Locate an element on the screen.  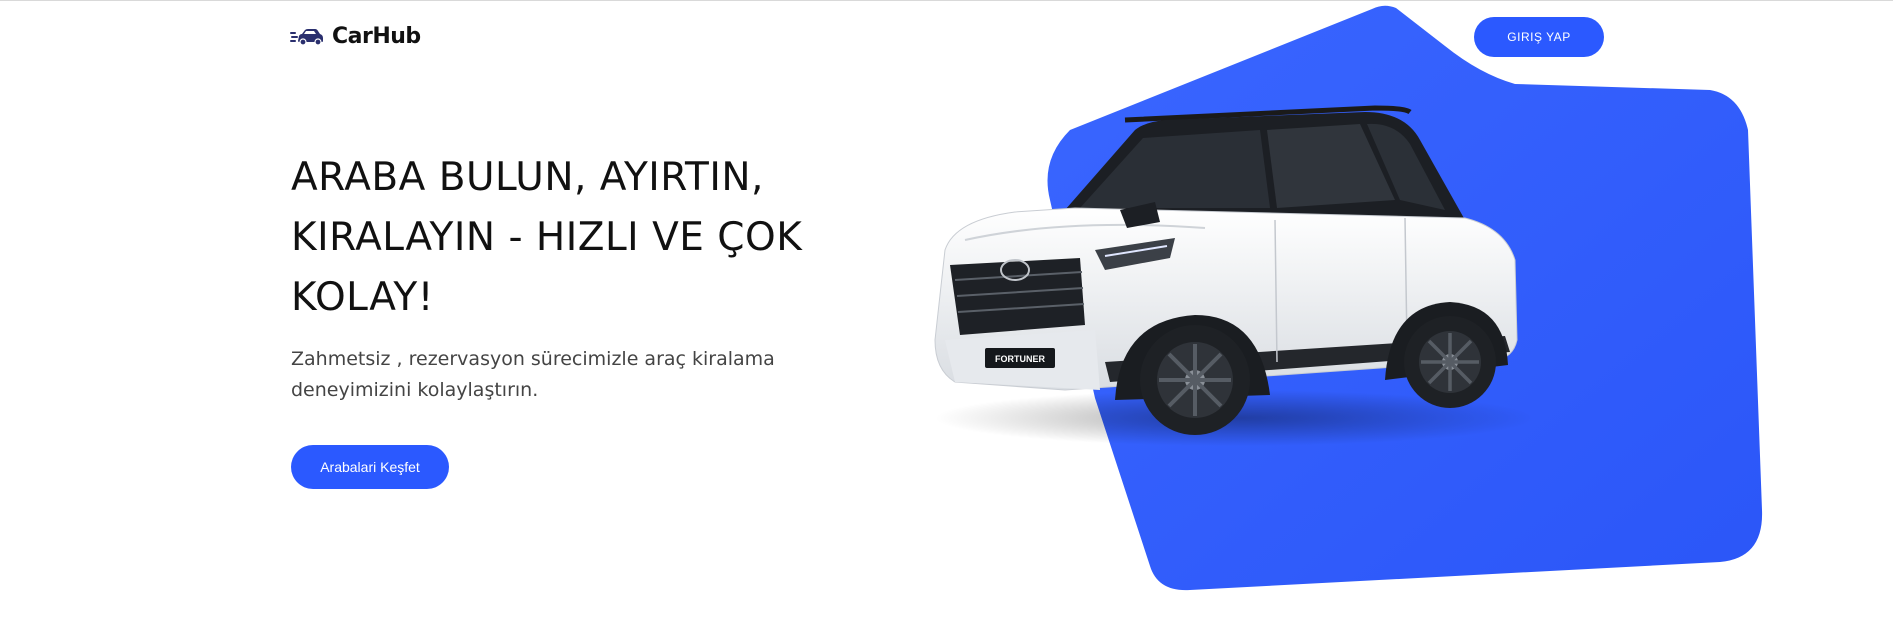
logo: CarHub is located at coordinates (355, 36).